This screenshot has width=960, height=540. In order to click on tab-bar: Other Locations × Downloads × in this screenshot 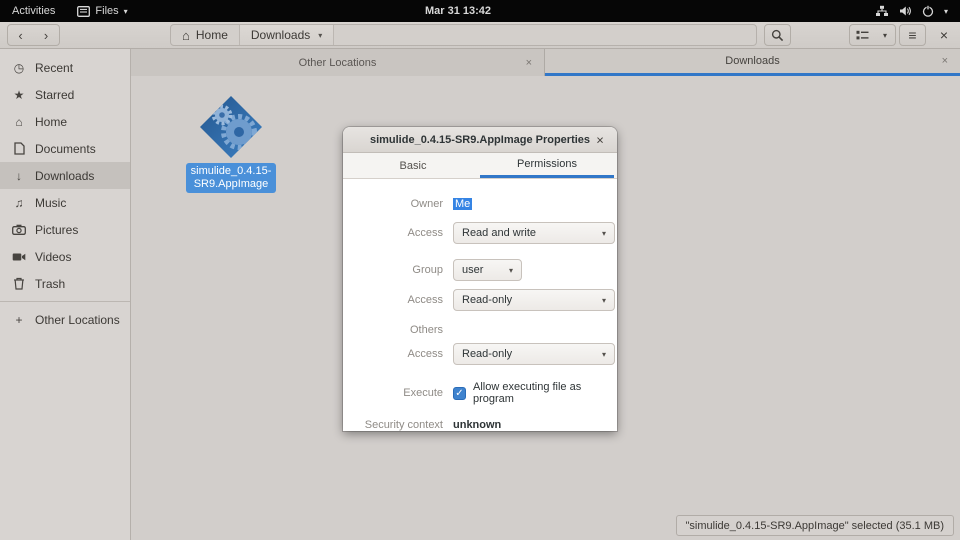, I will do `click(545, 62)`.